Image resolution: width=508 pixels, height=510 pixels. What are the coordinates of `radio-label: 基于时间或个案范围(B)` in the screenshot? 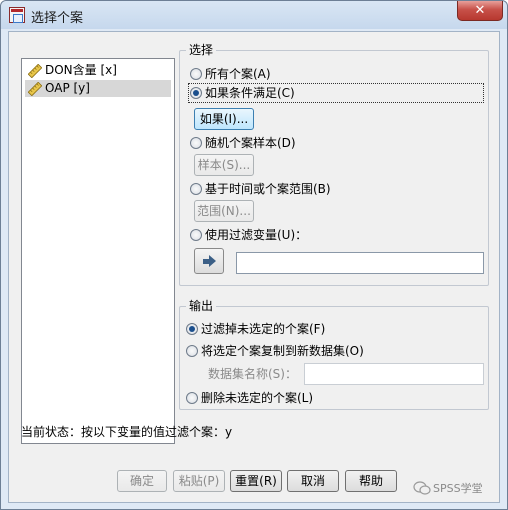 It's located at (268, 189).